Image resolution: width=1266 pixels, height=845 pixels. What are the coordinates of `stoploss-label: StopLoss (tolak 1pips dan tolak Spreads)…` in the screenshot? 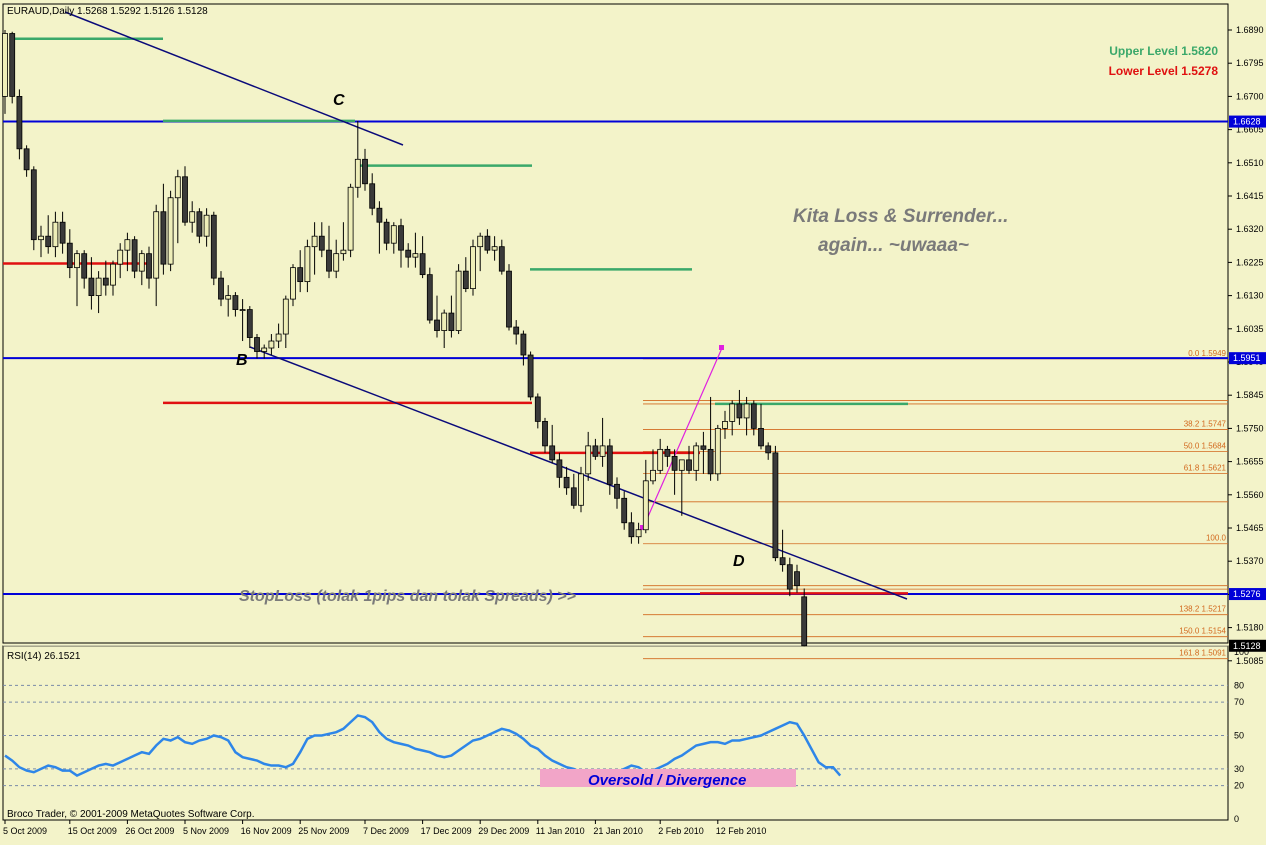 It's located at (407, 596).